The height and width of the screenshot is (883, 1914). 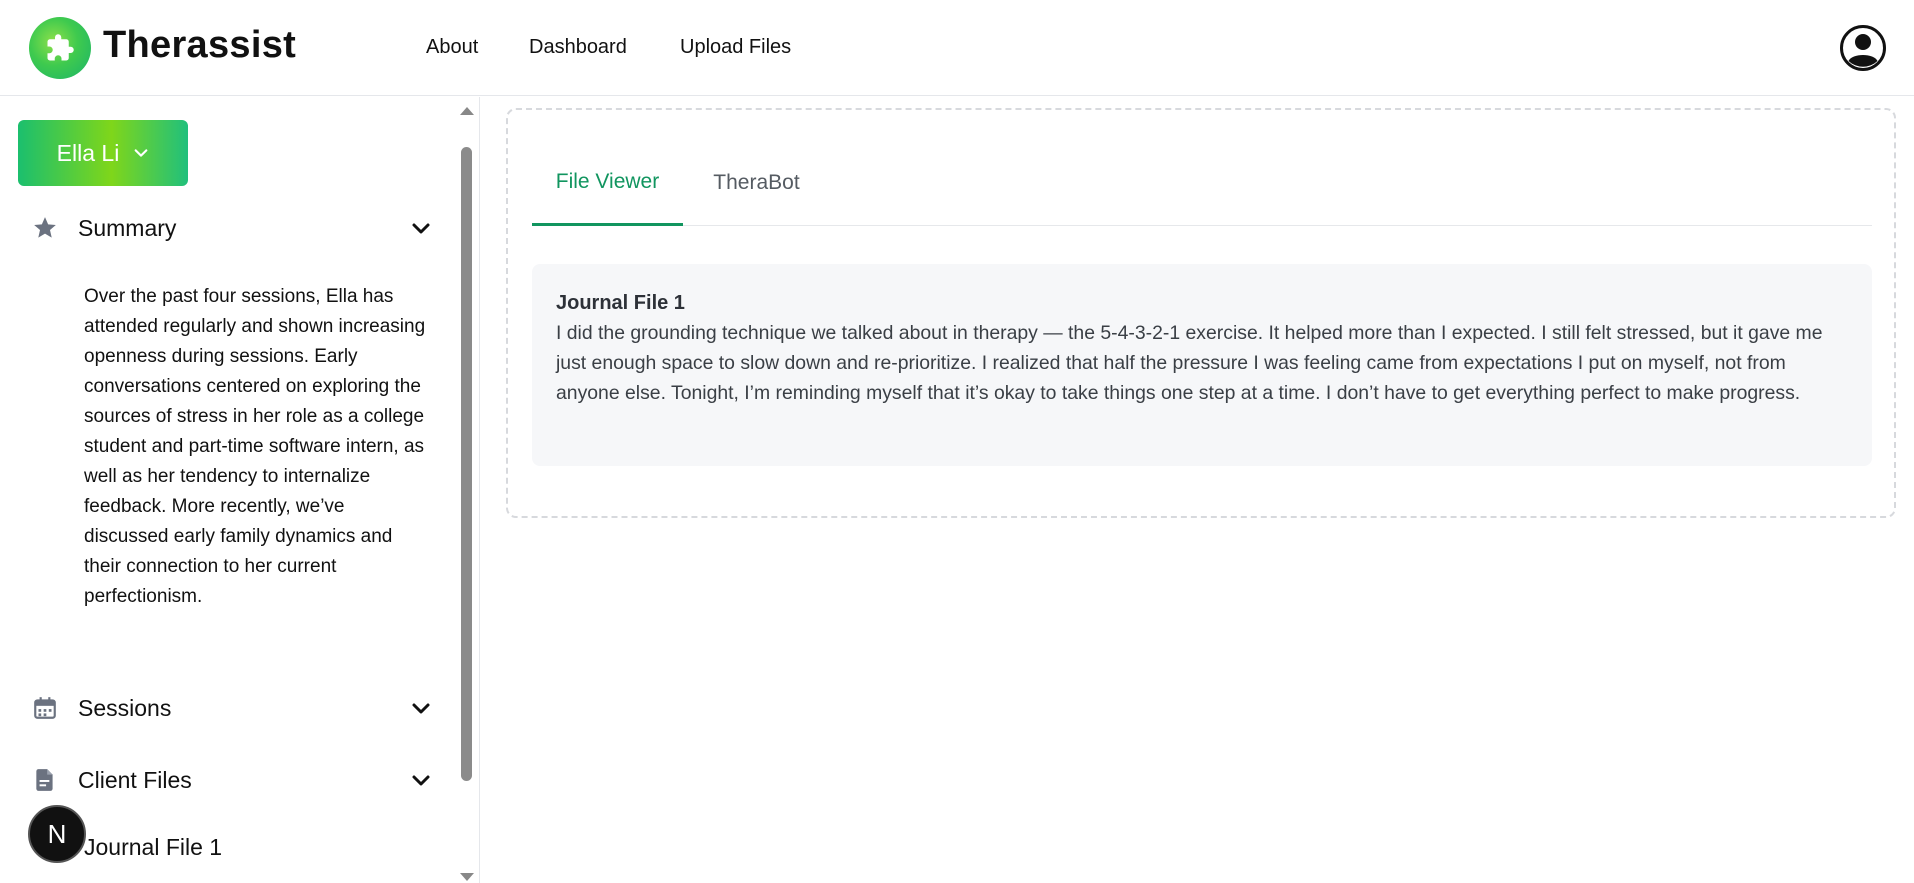 I want to click on app-title: Therassist, so click(x=200, y=45).